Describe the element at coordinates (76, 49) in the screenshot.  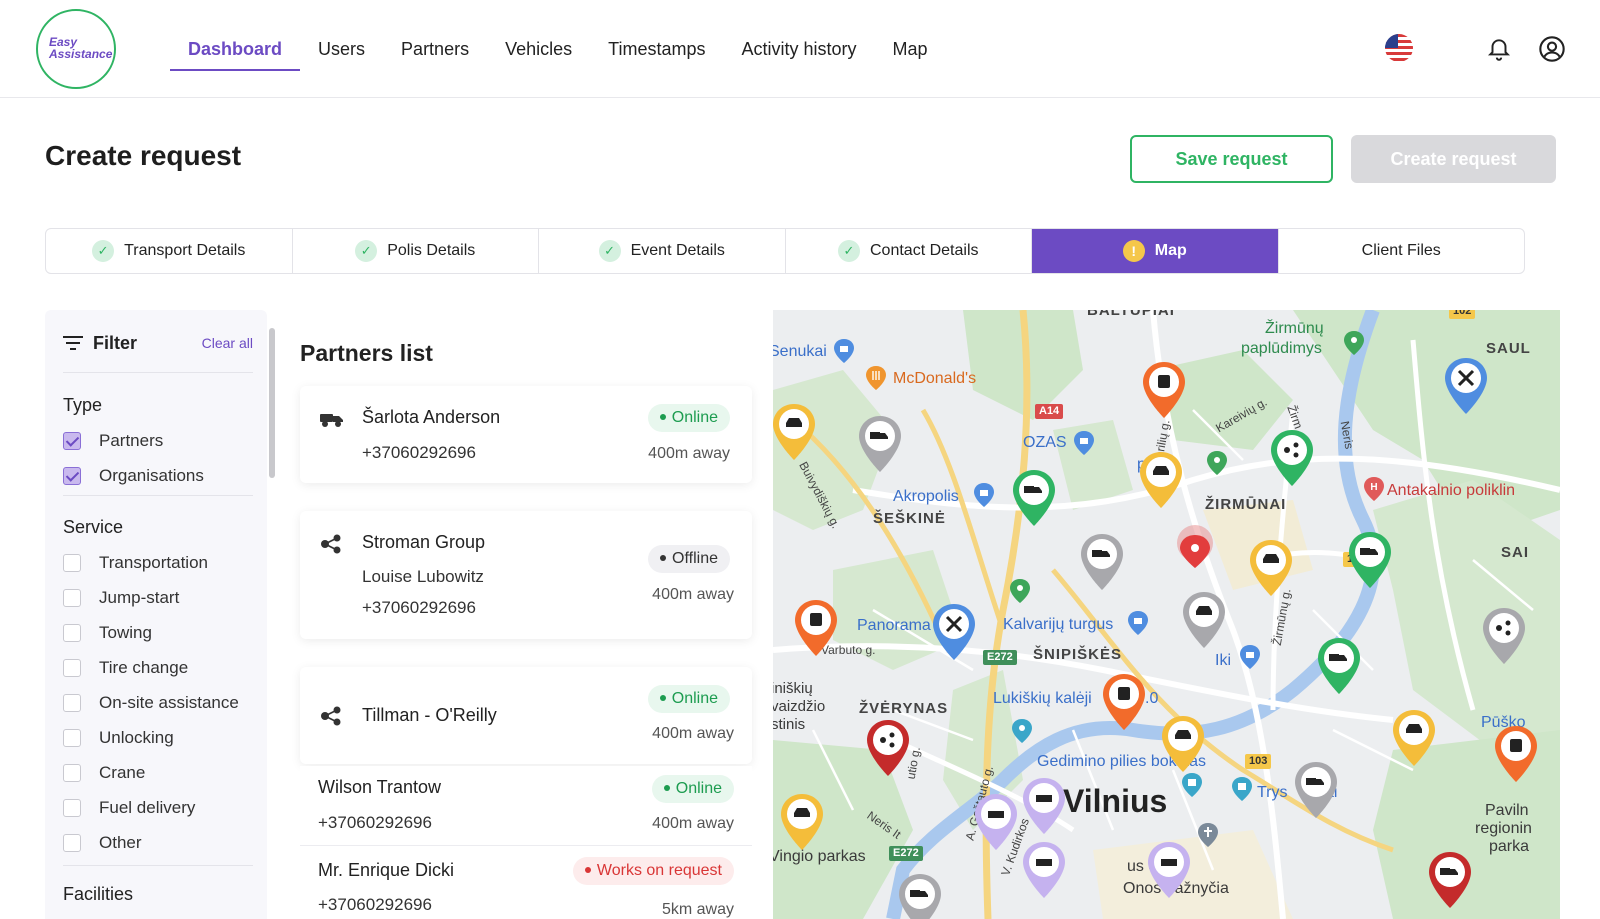
I see `easy-assistance-logo: Easy Assistance` at that location.